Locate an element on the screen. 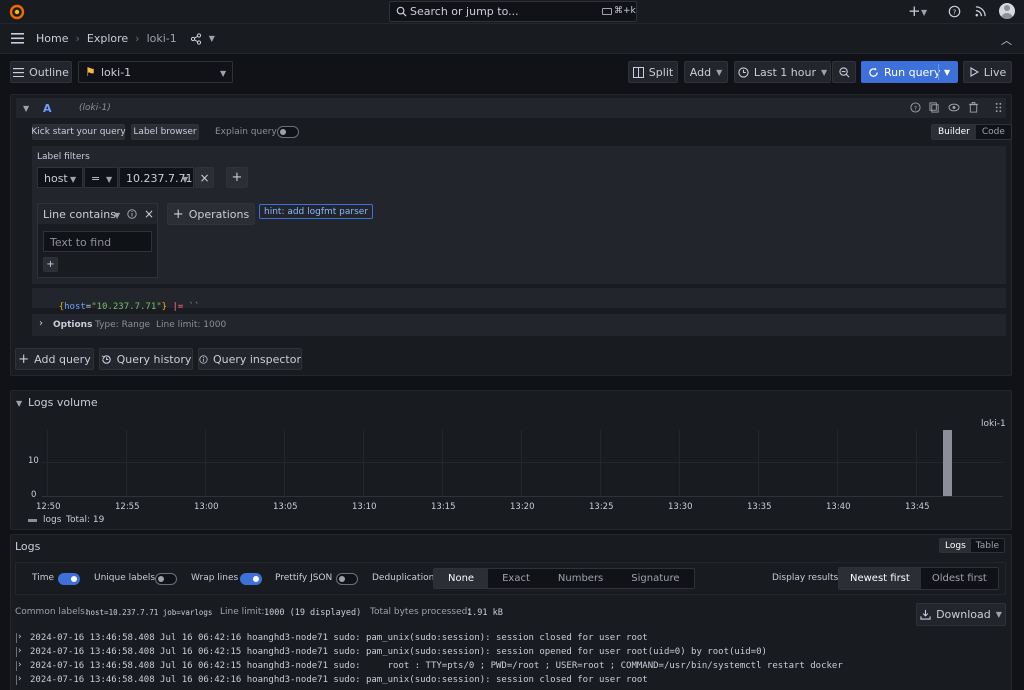 Image resolution: width=1024 pixels, height=690 pixels. dedup-exact: Exact is located at coordinates (516, 578).